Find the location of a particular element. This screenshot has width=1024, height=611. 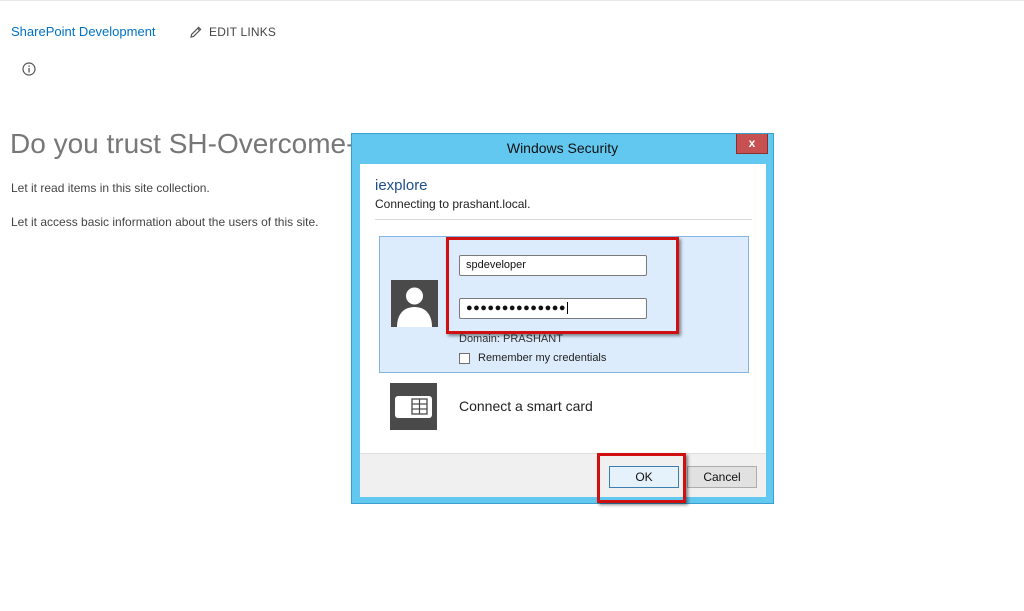

edit-links-button: EDIT LINKS is located at coordinates (233, 32).